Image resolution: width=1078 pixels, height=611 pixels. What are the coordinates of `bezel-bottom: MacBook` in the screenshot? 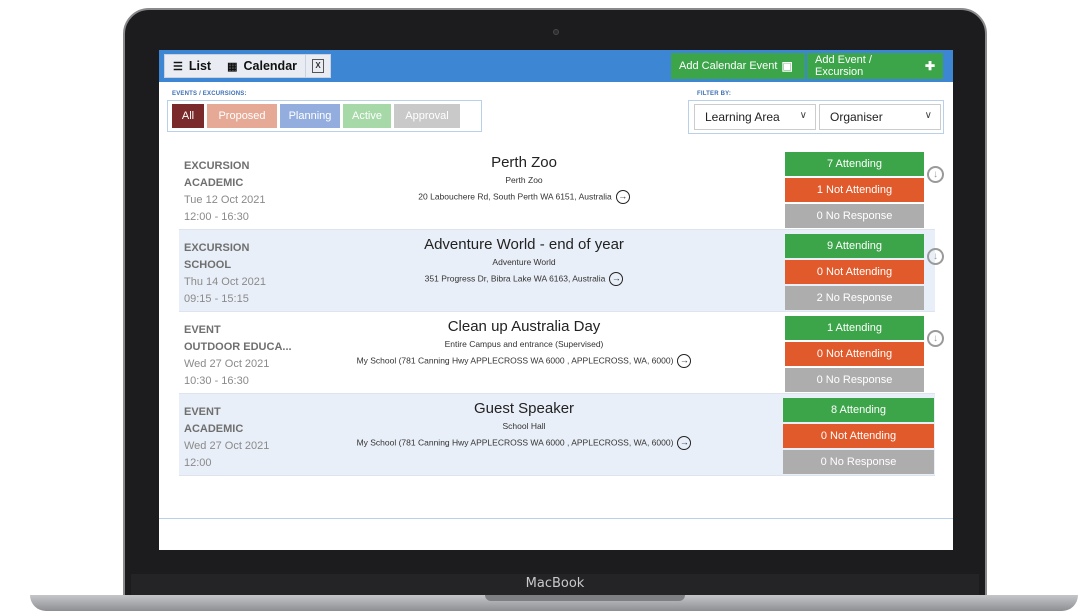 It's located at (555, 585).